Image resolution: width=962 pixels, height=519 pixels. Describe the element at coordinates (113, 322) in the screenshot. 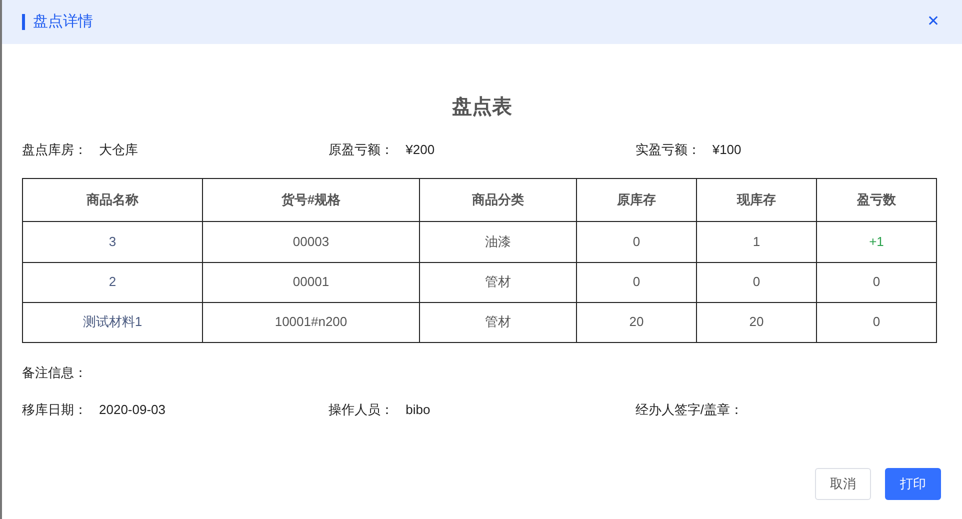

I see `table-cell-text: 测试材料1` at that location.